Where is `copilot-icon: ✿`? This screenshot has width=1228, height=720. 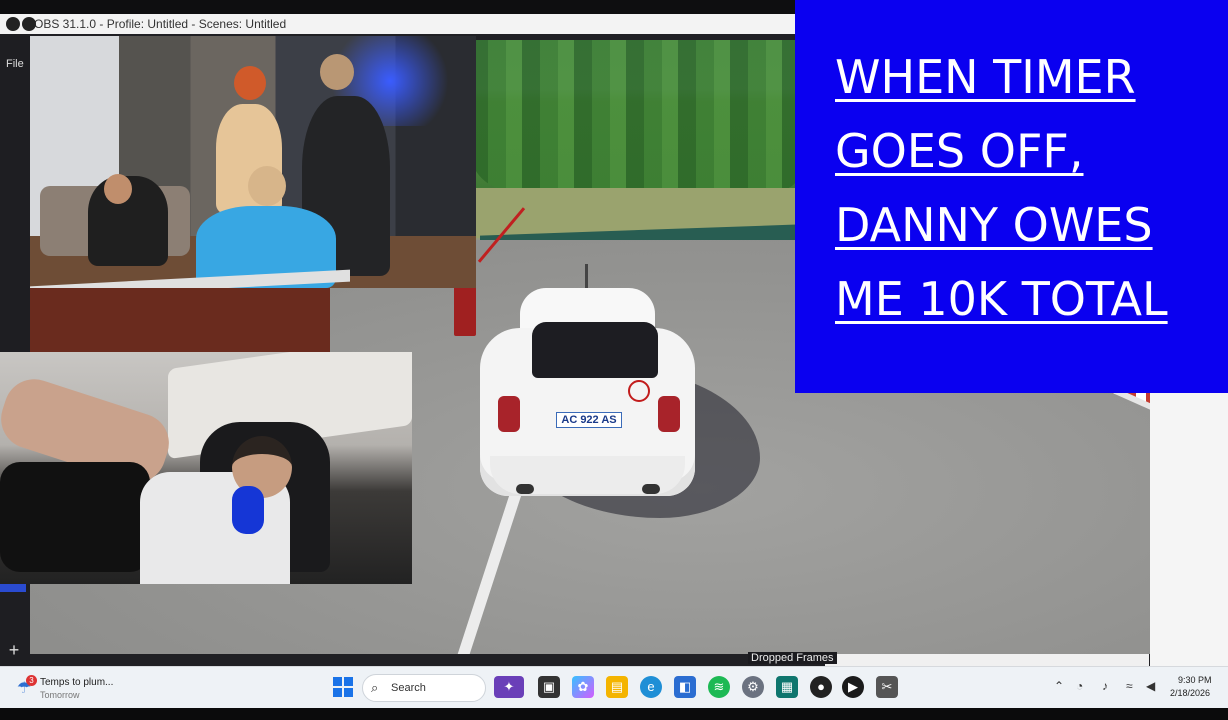
copilot-icon: ✿ is located at coordinates (583, 687).